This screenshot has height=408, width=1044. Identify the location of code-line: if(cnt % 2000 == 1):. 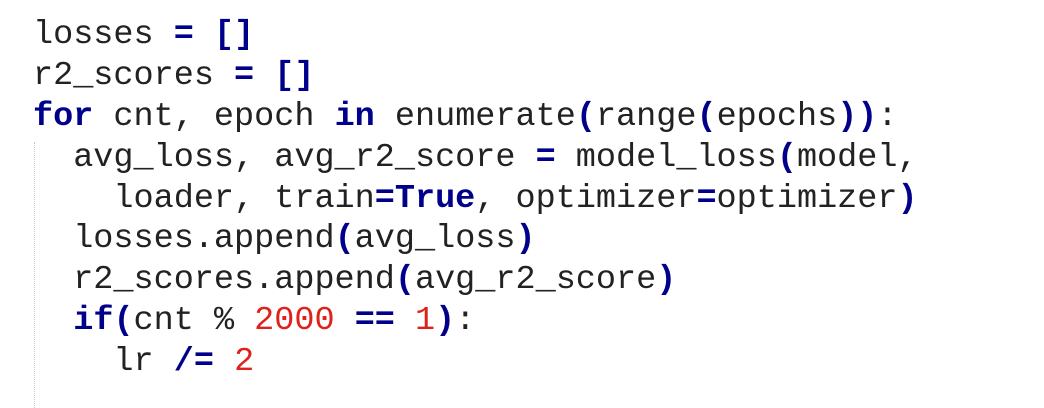
(475, 321).